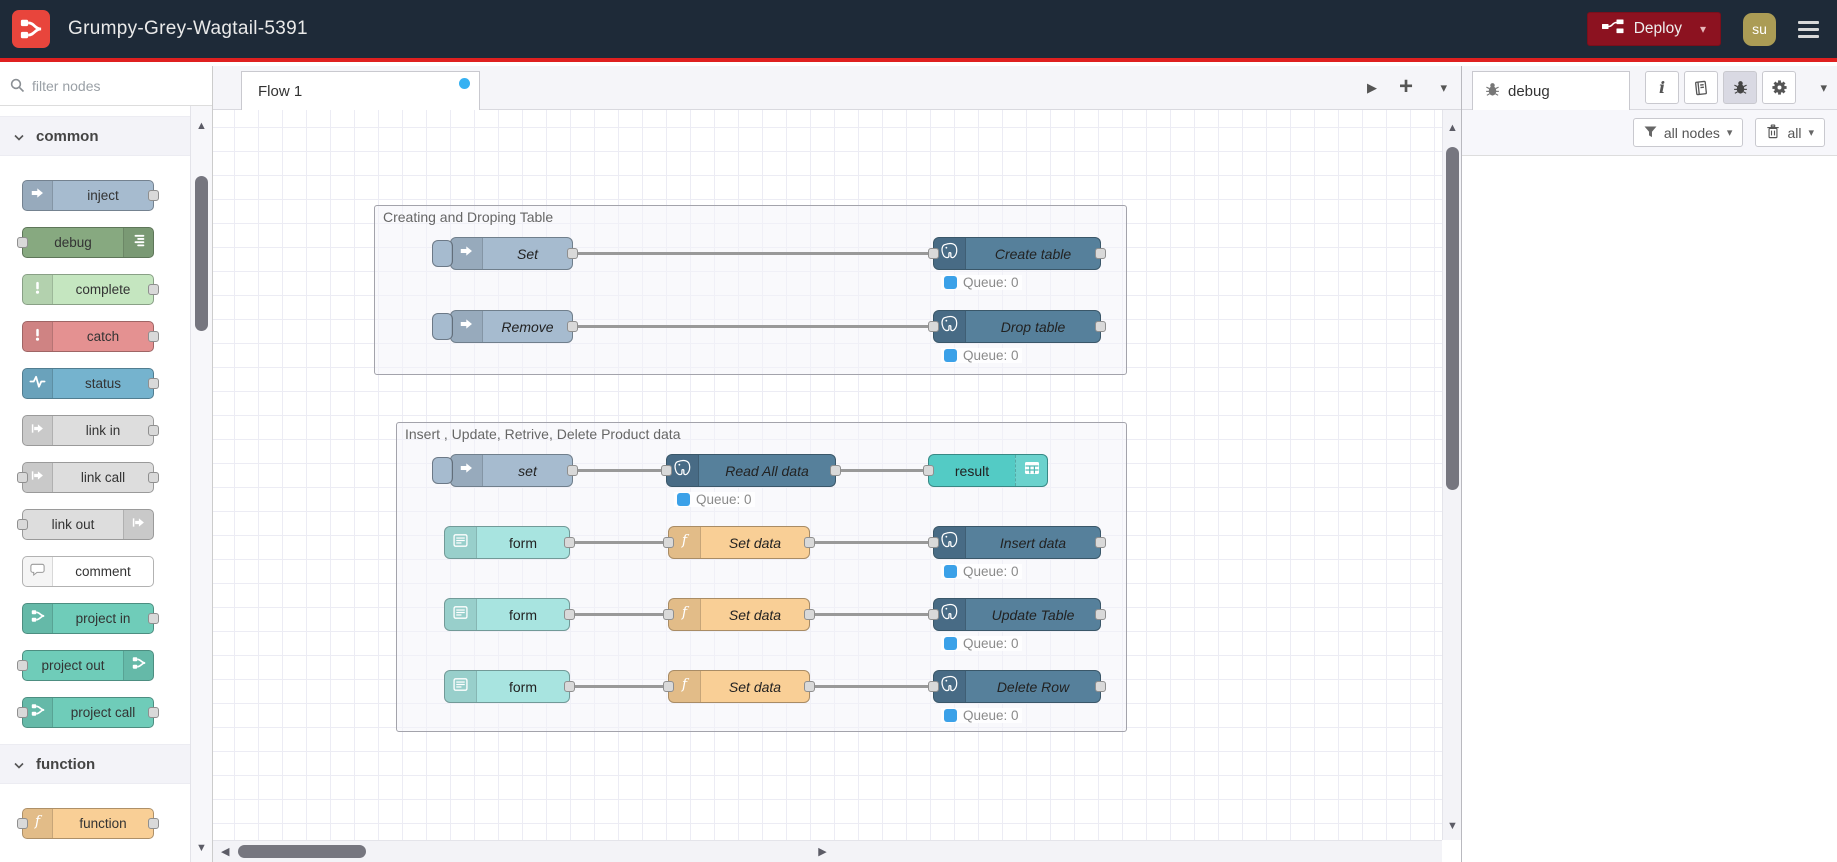 This screenshot has height=862, width=1837. What do you see at coordinates (1017, 542) in the screenshot?
I see `flow-node-insert: Insert data` at bounding box center [1017, 542].